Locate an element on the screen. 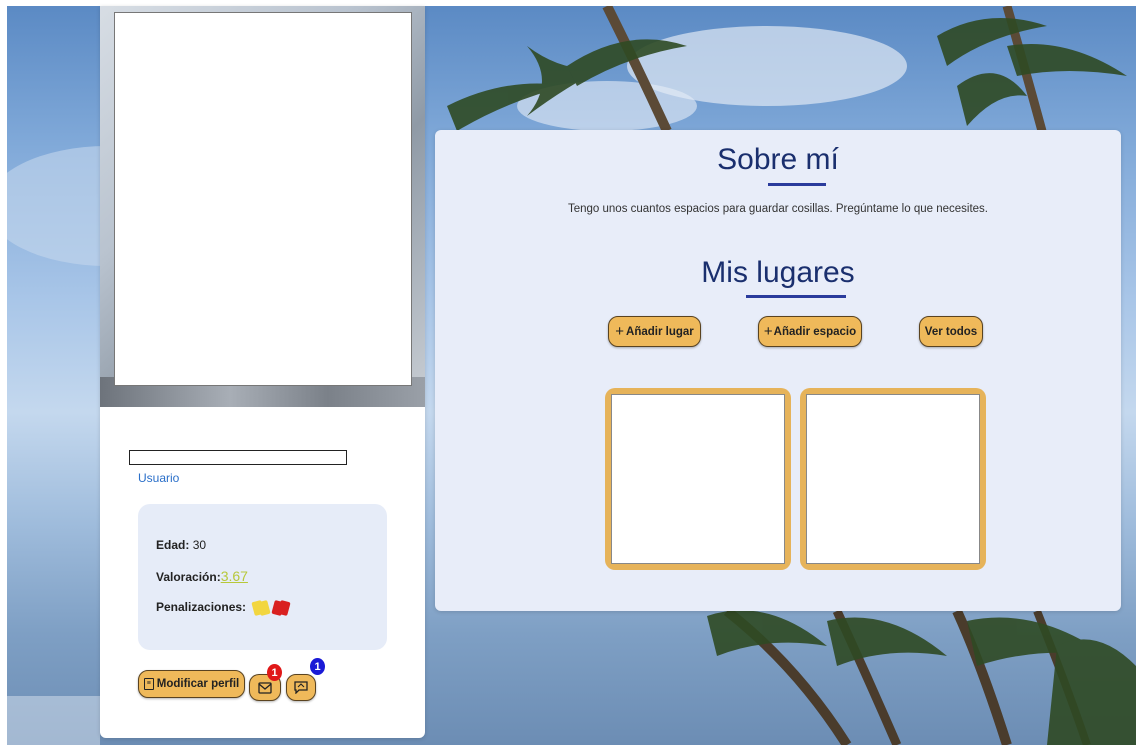 The width and height of the screenshot is (1136, 745). yellow-card-icon is located at coordinates (264, 607).